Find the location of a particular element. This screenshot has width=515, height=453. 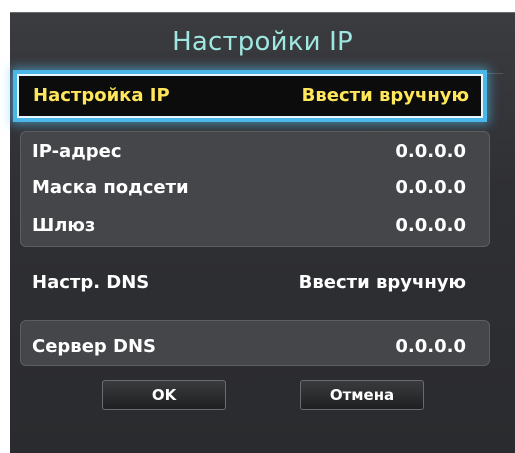

subnet-mask-row: Маска подсети 0.0.0.0 is located at coordinates (249, 188).